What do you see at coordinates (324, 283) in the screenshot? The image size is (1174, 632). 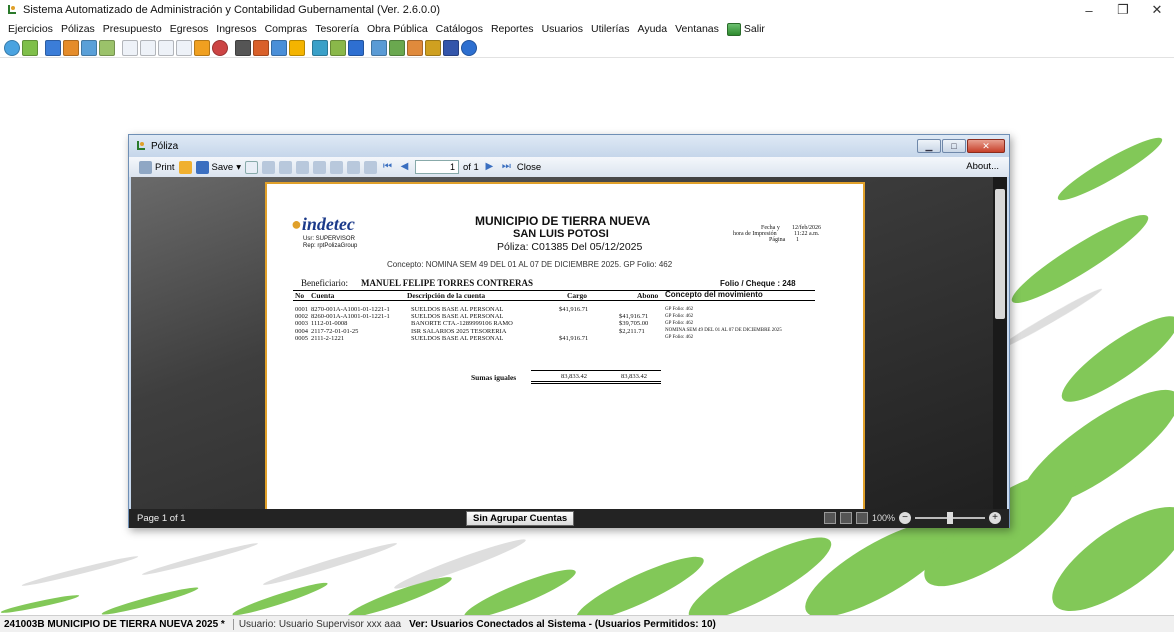 I see `beneficiario-label: Beneficiario:` at bounding box center [324, 283].